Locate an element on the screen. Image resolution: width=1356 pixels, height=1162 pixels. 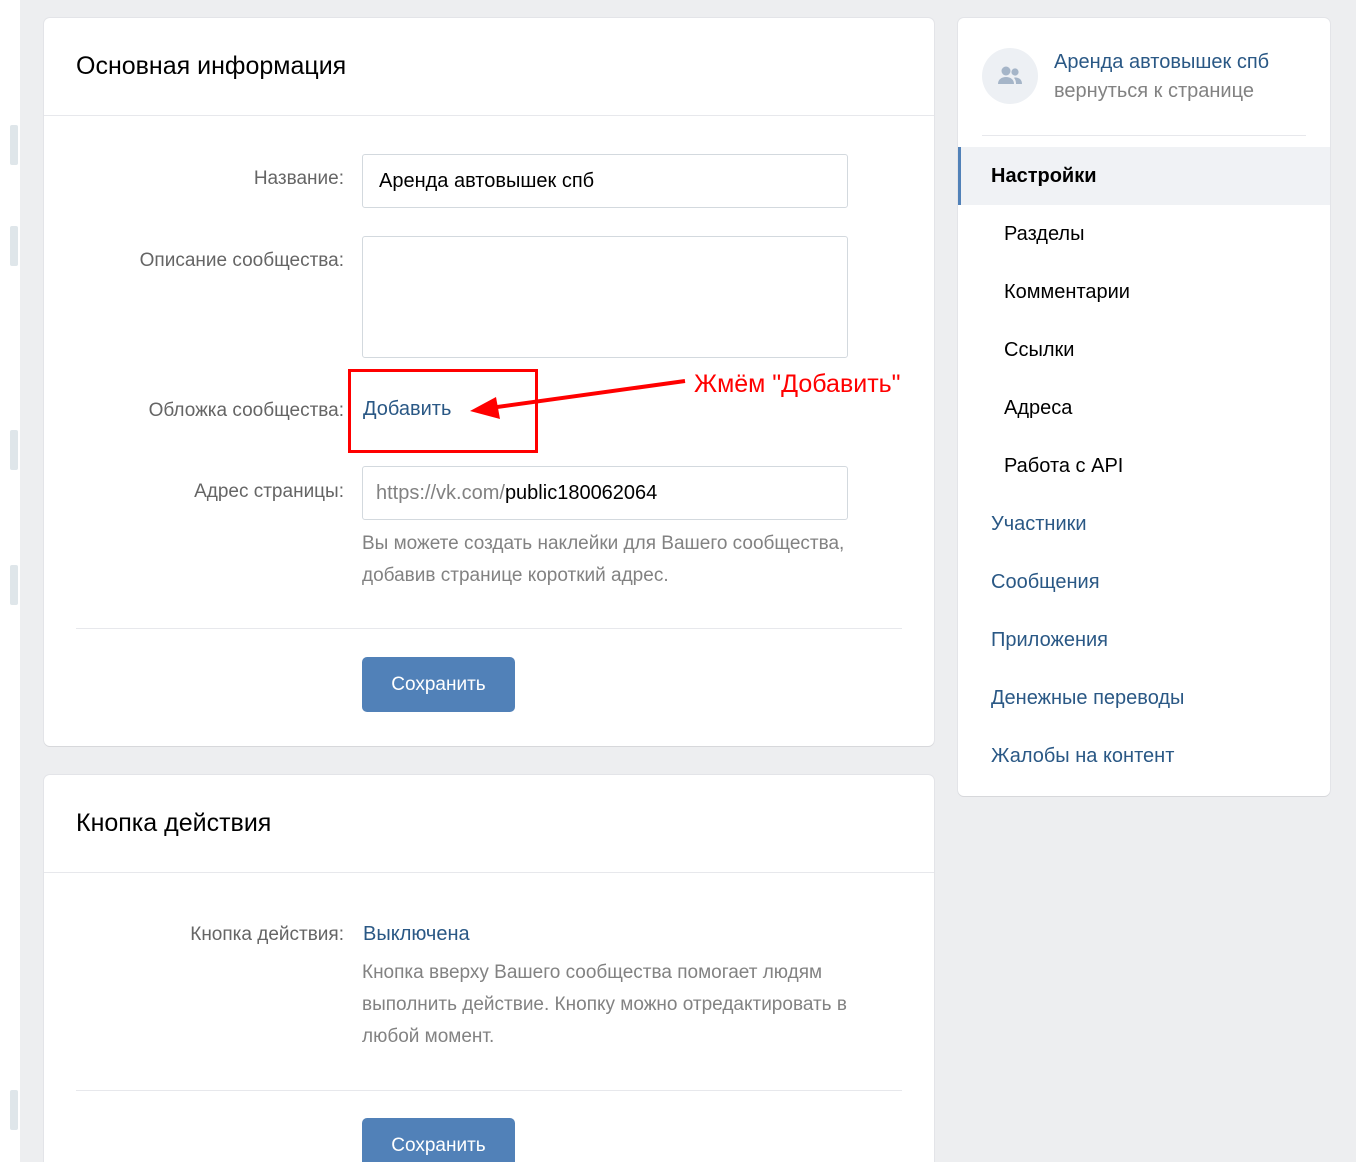
sidebar-item-addresses: Адреса is located at coordinates (1144, 408).